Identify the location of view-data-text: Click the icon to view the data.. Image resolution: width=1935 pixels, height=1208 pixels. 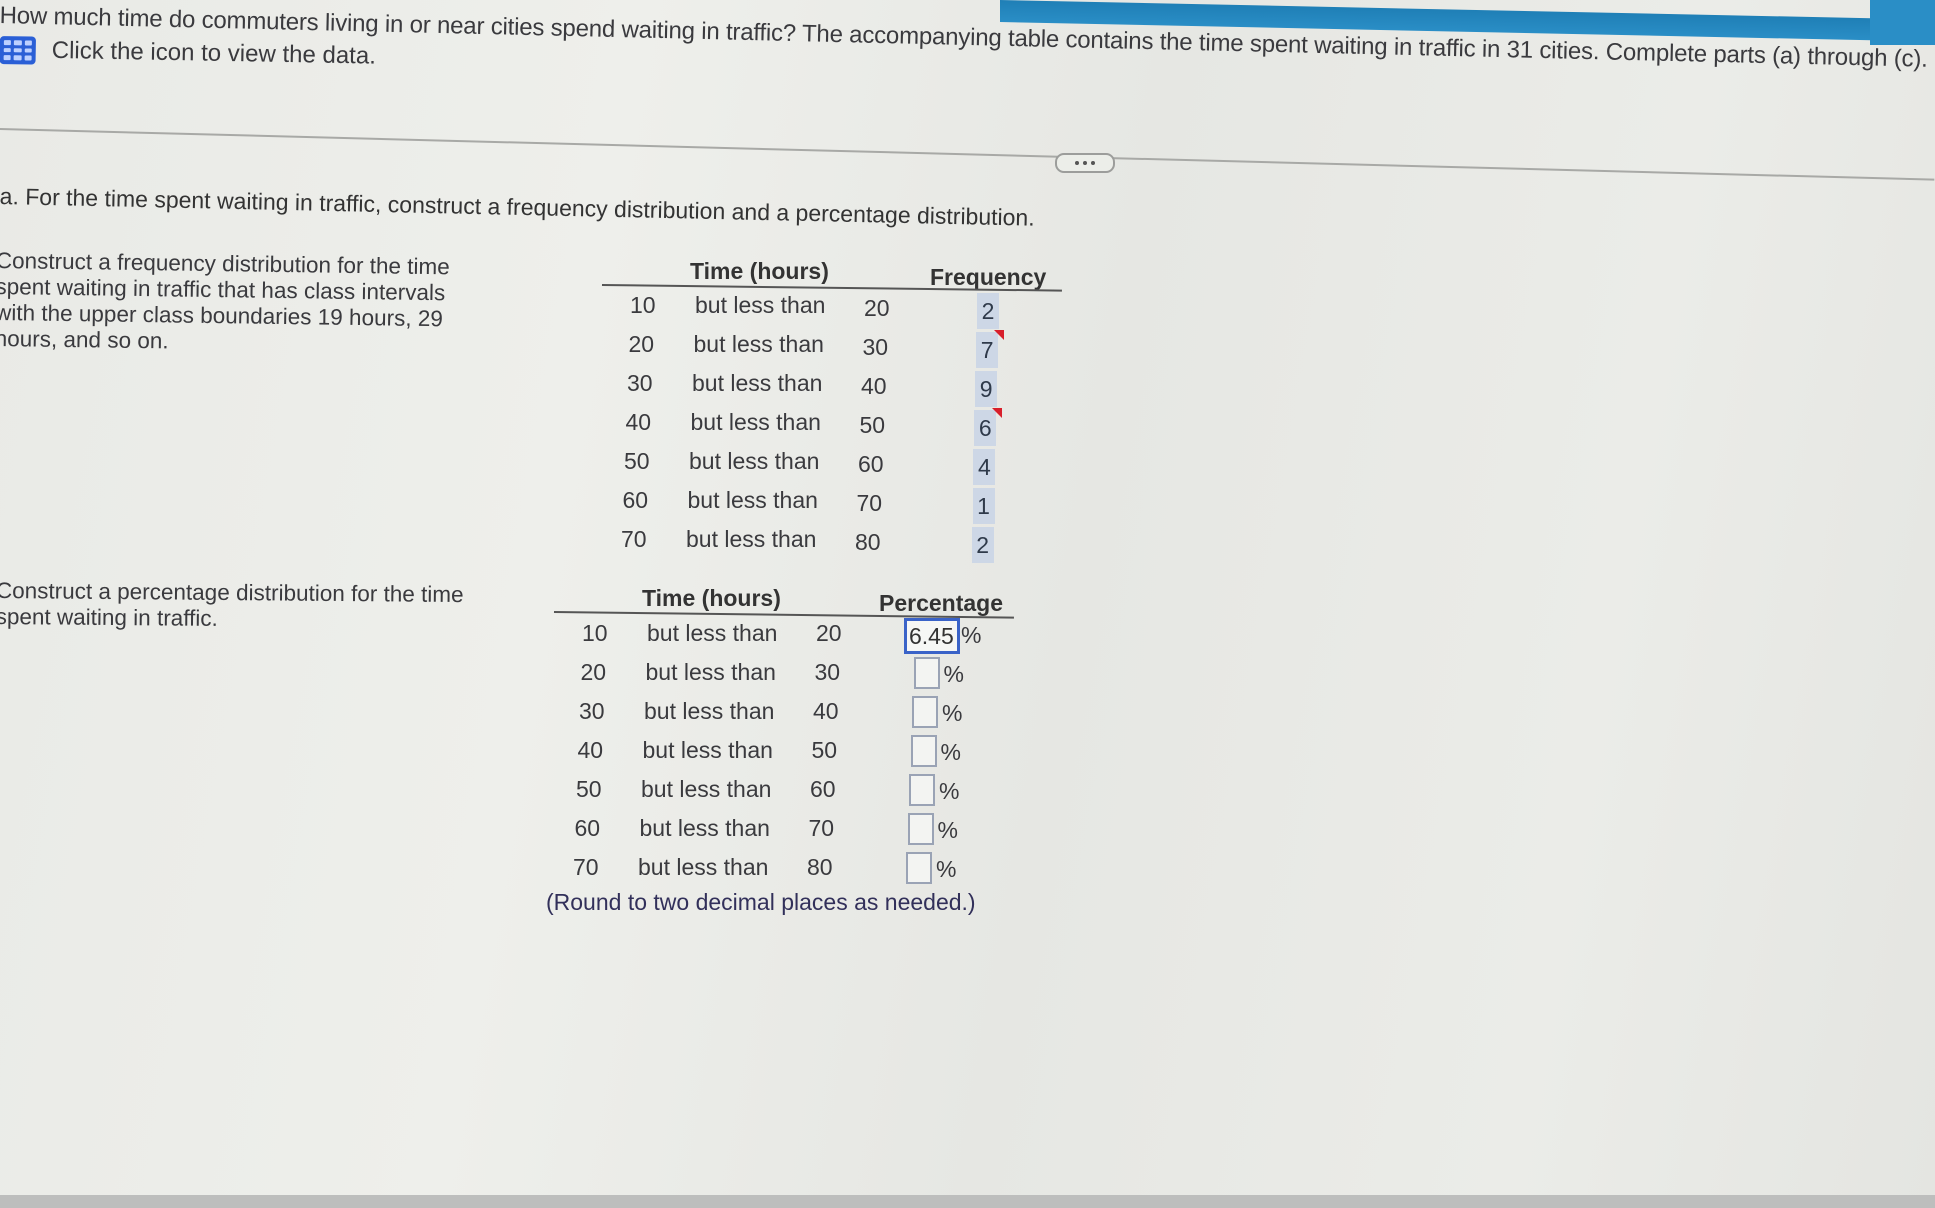
(214, 53).